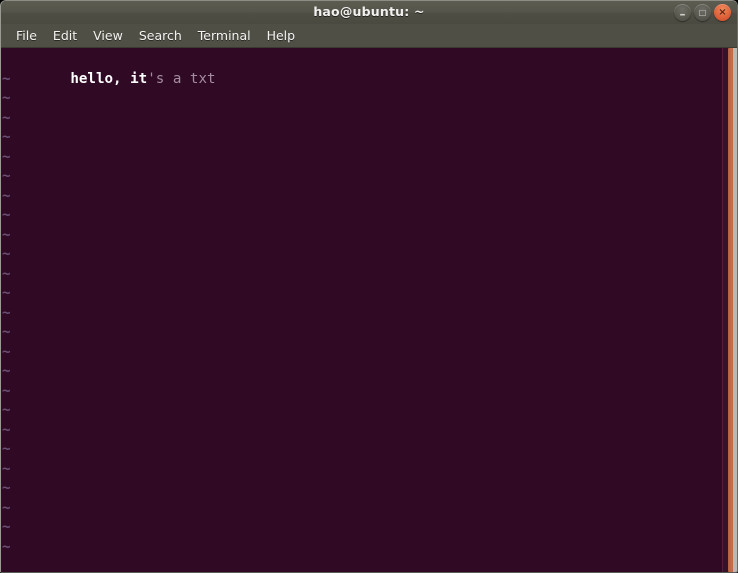  I want to click on menu-item-edit: Edit, so click(65, 36).